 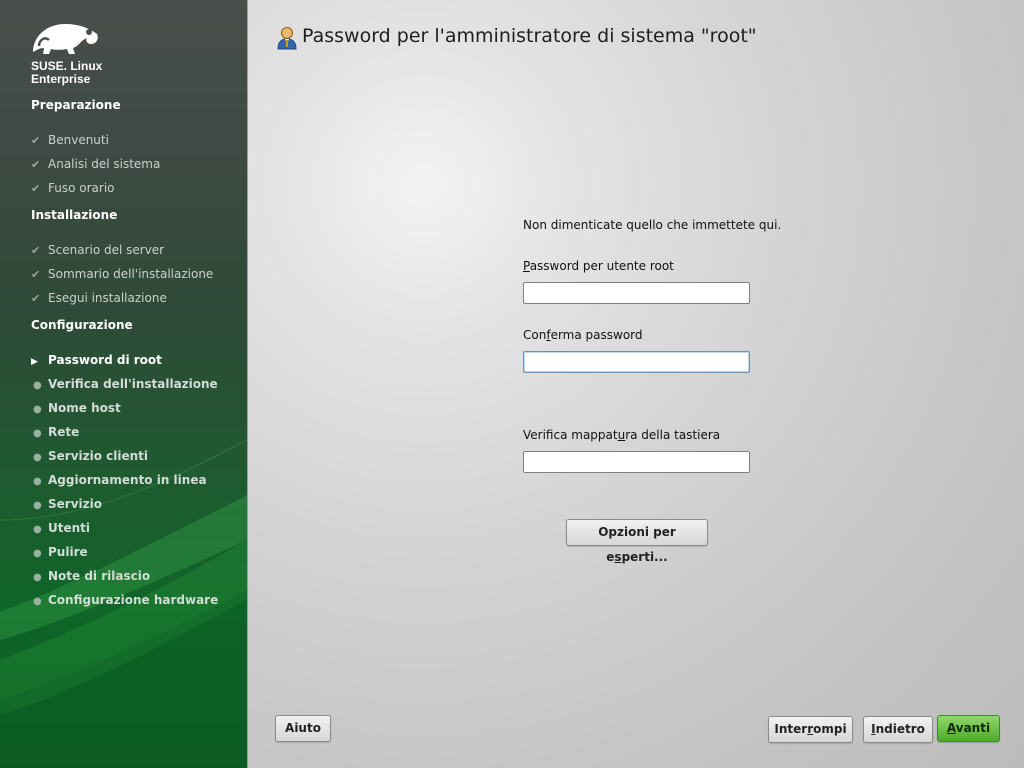 I want to click on sidebar-step-configurazione-hardware: ● Configurazione hardware, so click(x=124, y=600).